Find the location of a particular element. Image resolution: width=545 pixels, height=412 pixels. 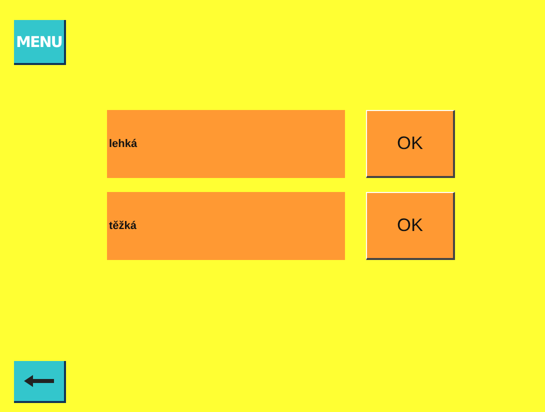

back-arrow-icon is located at coordinates (39, 381).